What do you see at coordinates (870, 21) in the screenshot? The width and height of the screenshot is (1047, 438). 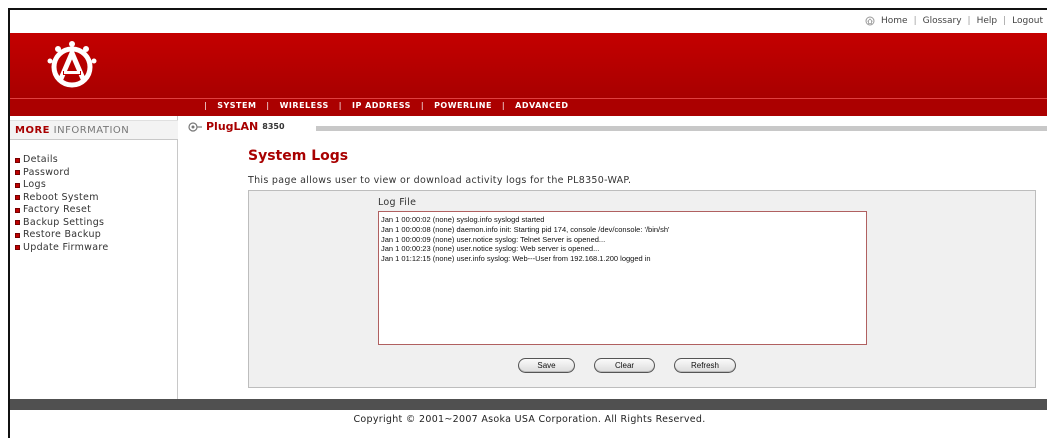 I see `home-icon` at bounding box center [870, 21].